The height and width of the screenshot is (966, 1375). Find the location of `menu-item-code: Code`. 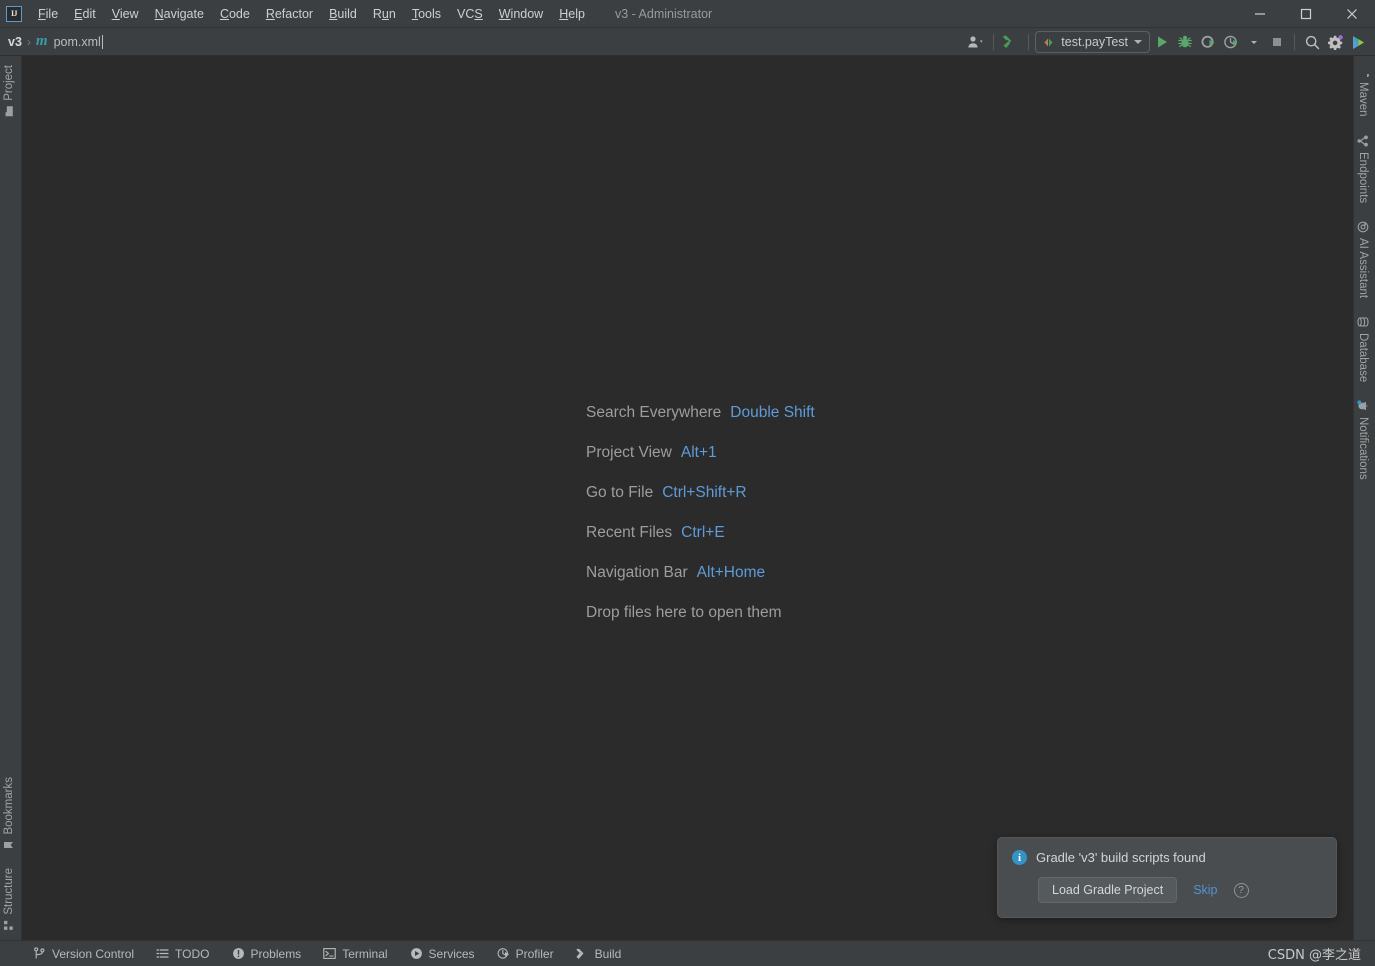

menu-item-code: Code is located at coordinates (235, 13).